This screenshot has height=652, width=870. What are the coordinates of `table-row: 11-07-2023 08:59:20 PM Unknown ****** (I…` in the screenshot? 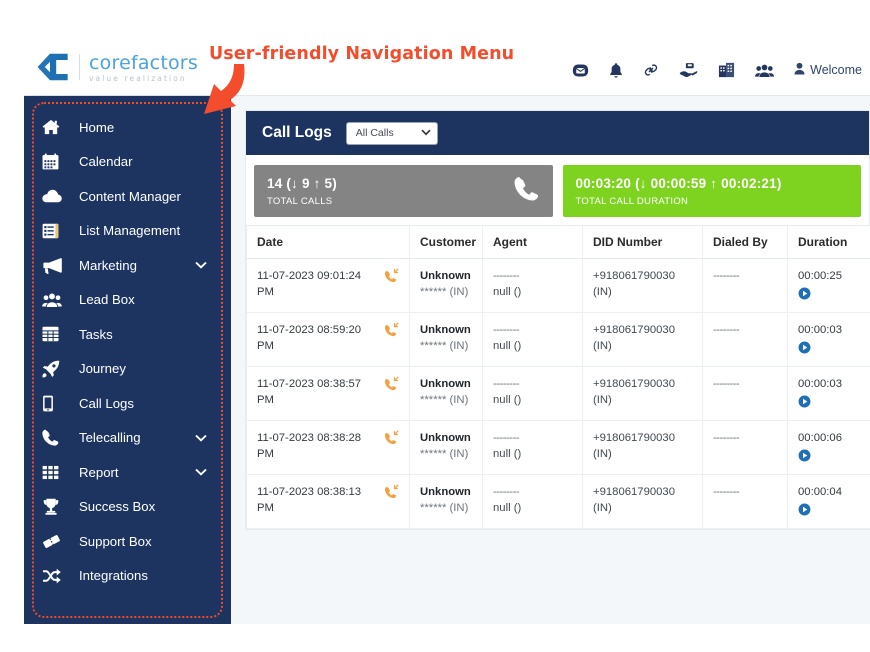 It's located at (558, 339).